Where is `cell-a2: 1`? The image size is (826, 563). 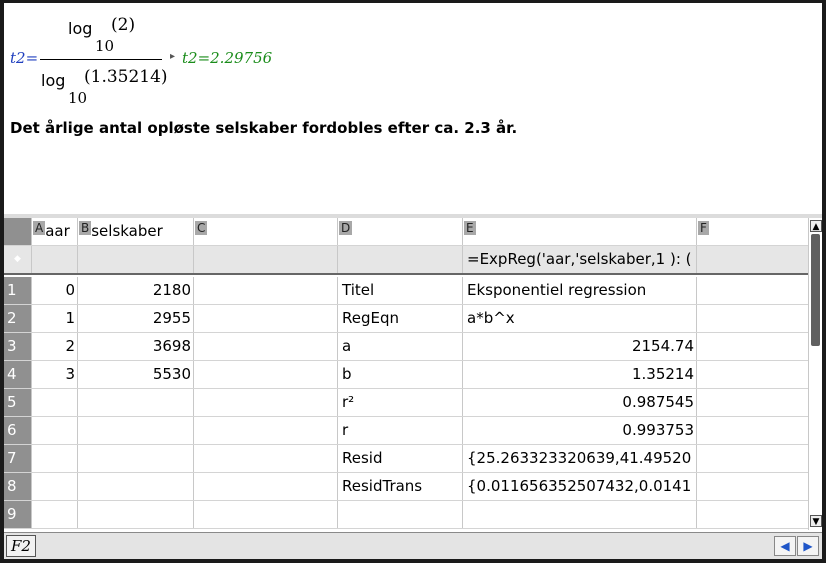 cell-a2: 1 is located at coordinates (55, 318).